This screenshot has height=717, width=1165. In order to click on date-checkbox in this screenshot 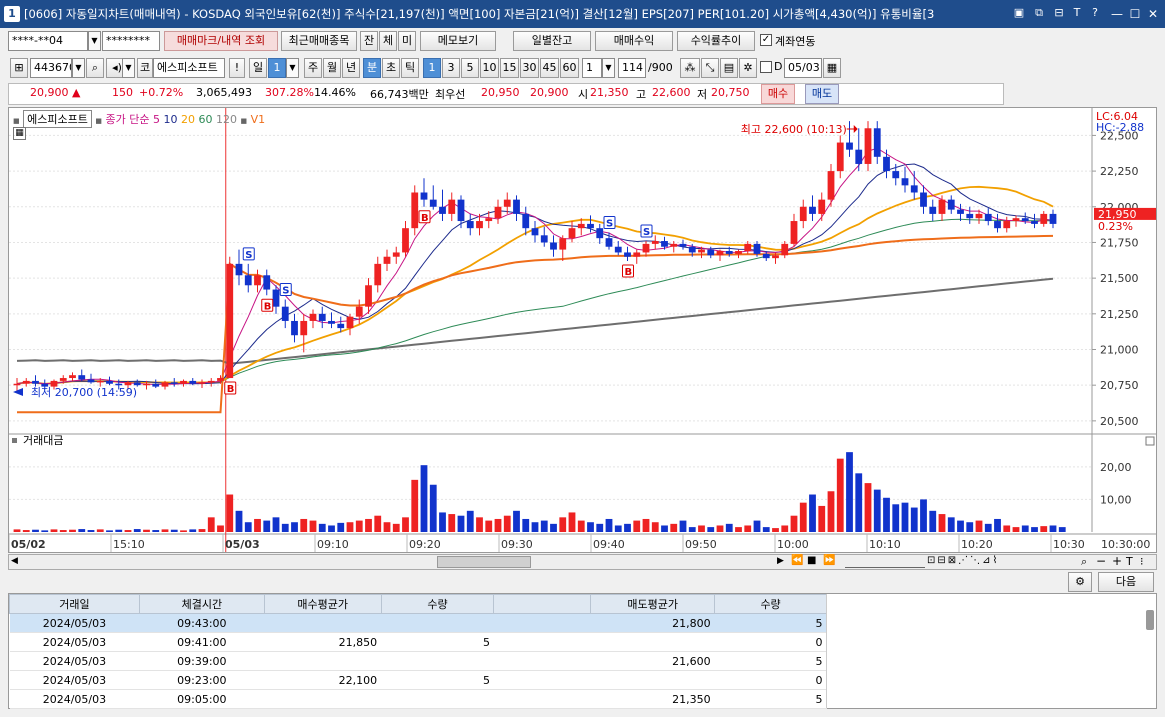, I will do `click(766, 67)`.